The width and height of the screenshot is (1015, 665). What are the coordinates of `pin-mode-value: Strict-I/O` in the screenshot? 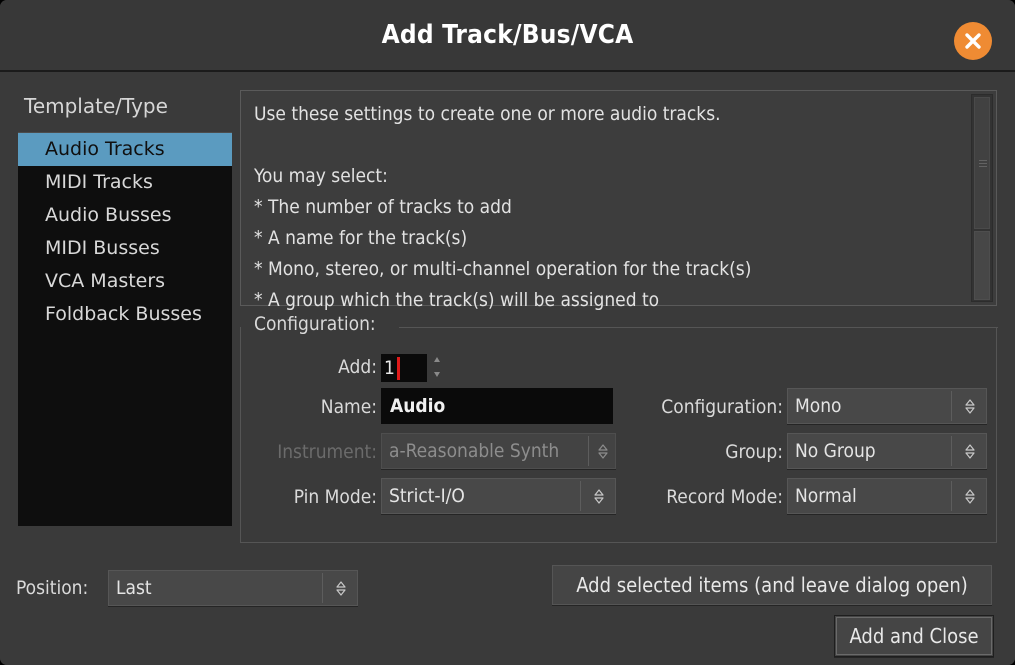 It's located at (427, 496).